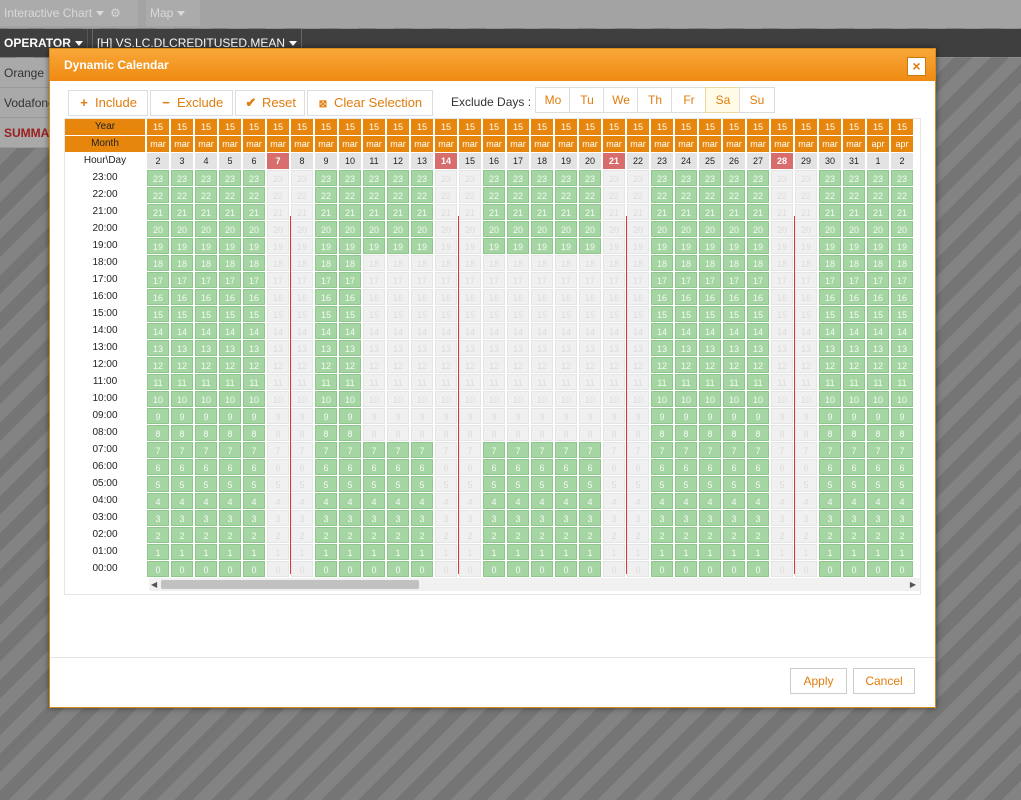 The width and height of the screenshot is (1021, 800). Describe the element at coordinates (158, 161) in the screenshot. I see `day-cell: 2` at that location.